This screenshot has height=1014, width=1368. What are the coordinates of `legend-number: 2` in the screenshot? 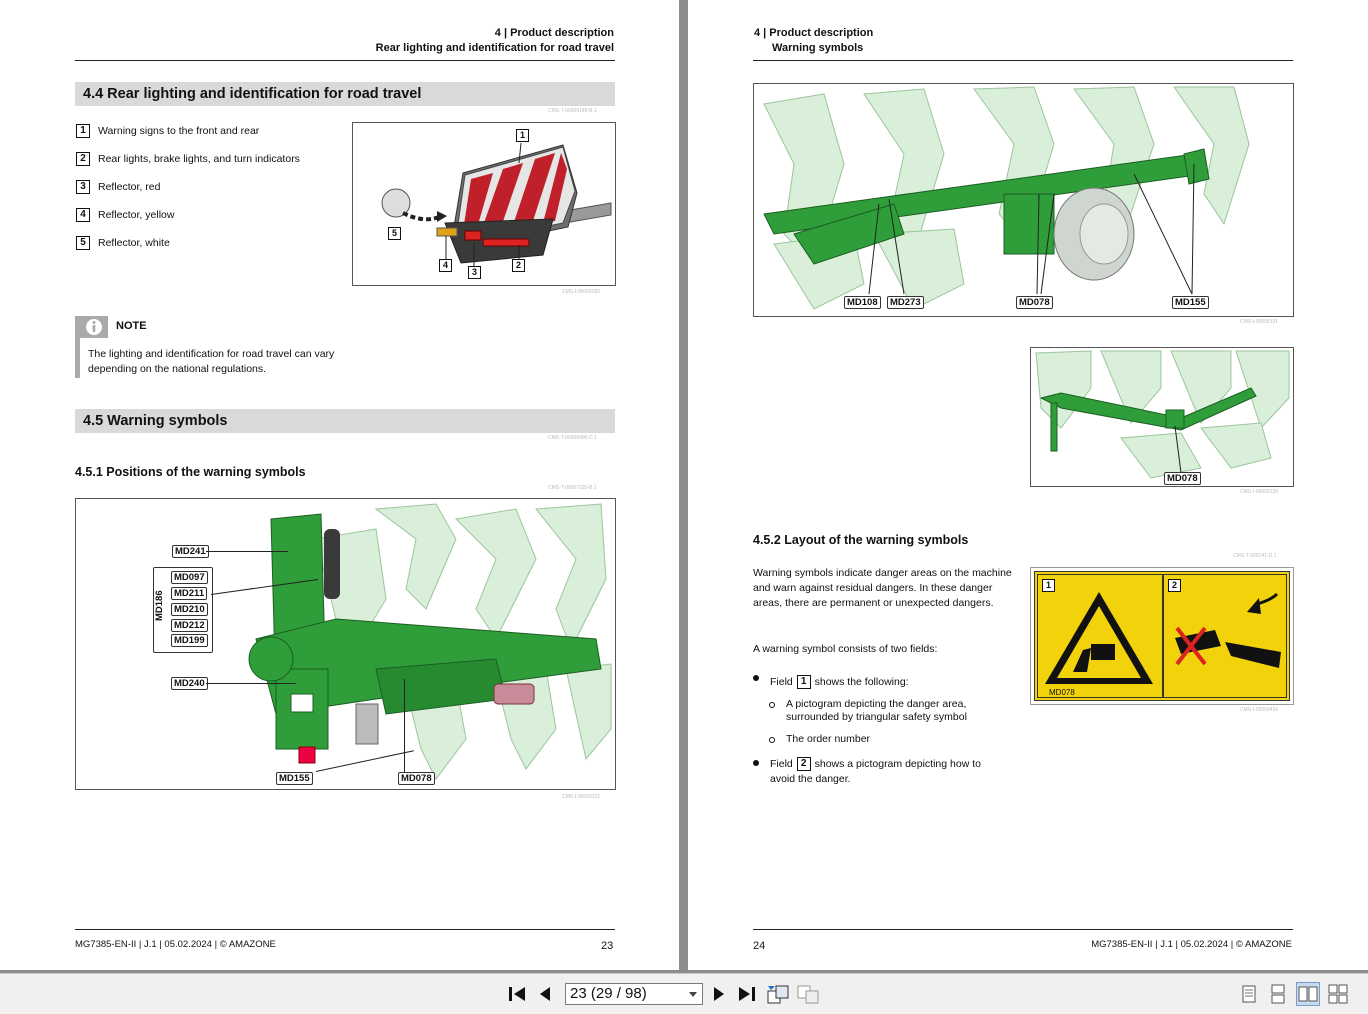 It's located at (83, 159).